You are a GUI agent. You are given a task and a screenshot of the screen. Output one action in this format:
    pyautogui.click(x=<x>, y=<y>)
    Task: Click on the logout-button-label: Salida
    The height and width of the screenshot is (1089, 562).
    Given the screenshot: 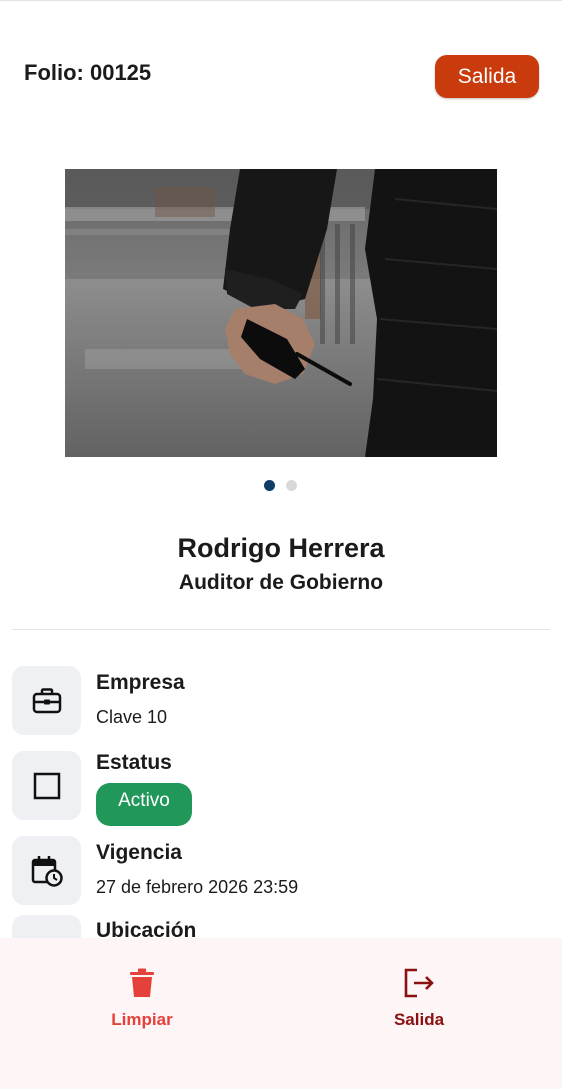 What is the action you would take?
    pyautogui.click(x=419, y=1019)
    